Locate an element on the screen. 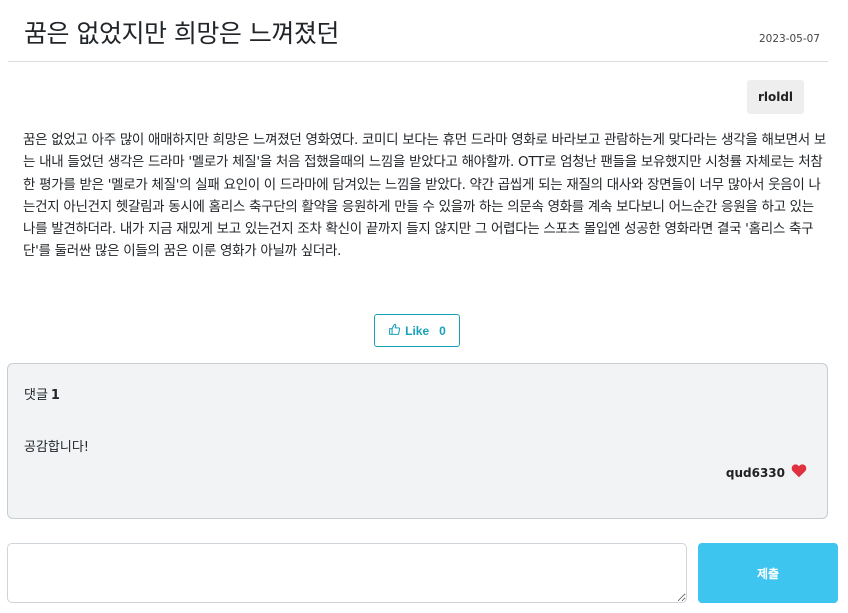 The height and width of the screenshot is (613, 848). like-button: Like 0 is located at coordinates (417, 330).